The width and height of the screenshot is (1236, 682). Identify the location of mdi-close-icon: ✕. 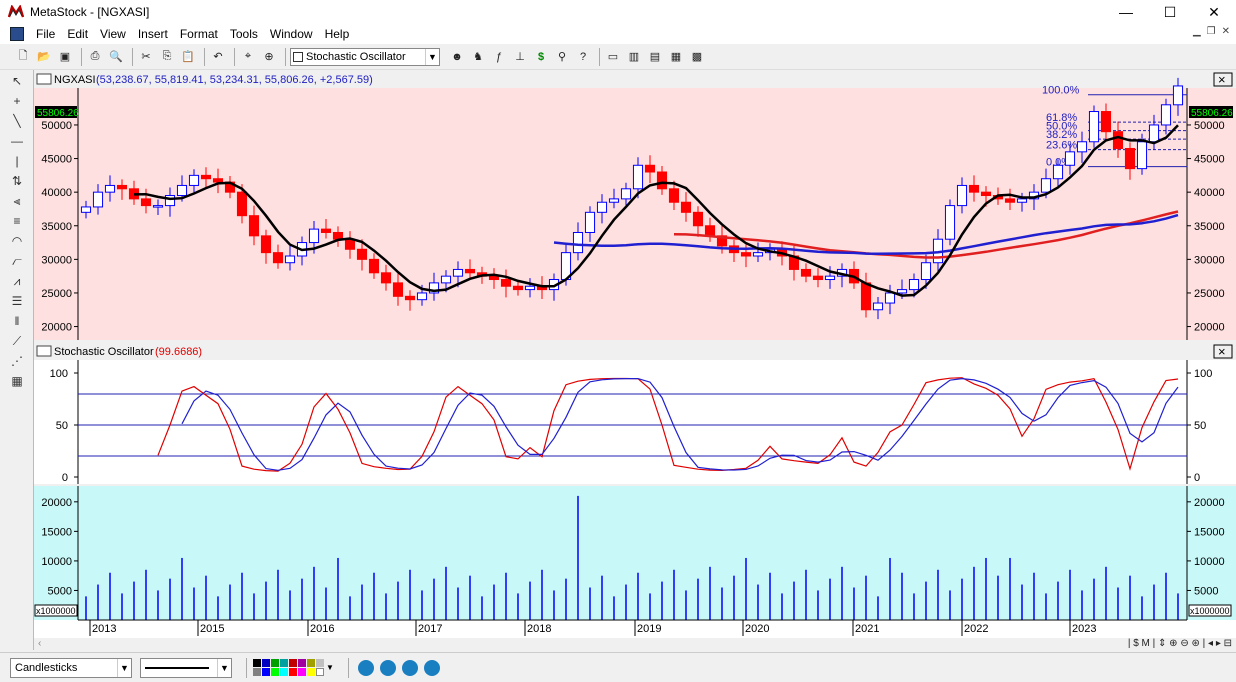
(1226, 31).